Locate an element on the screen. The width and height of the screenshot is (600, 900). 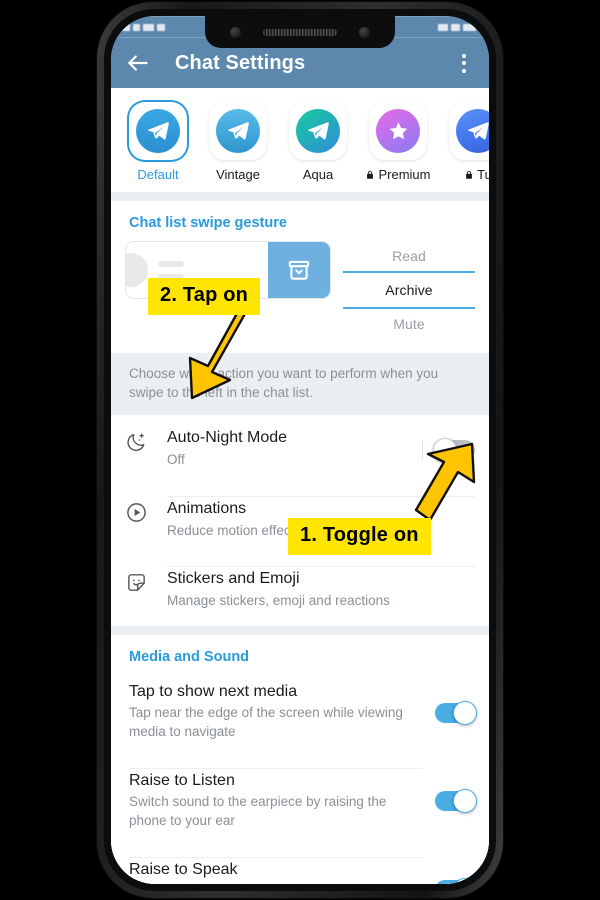
row-subtitle: Manage stickers, emoji and reactions is located at coordinates (278, 600).